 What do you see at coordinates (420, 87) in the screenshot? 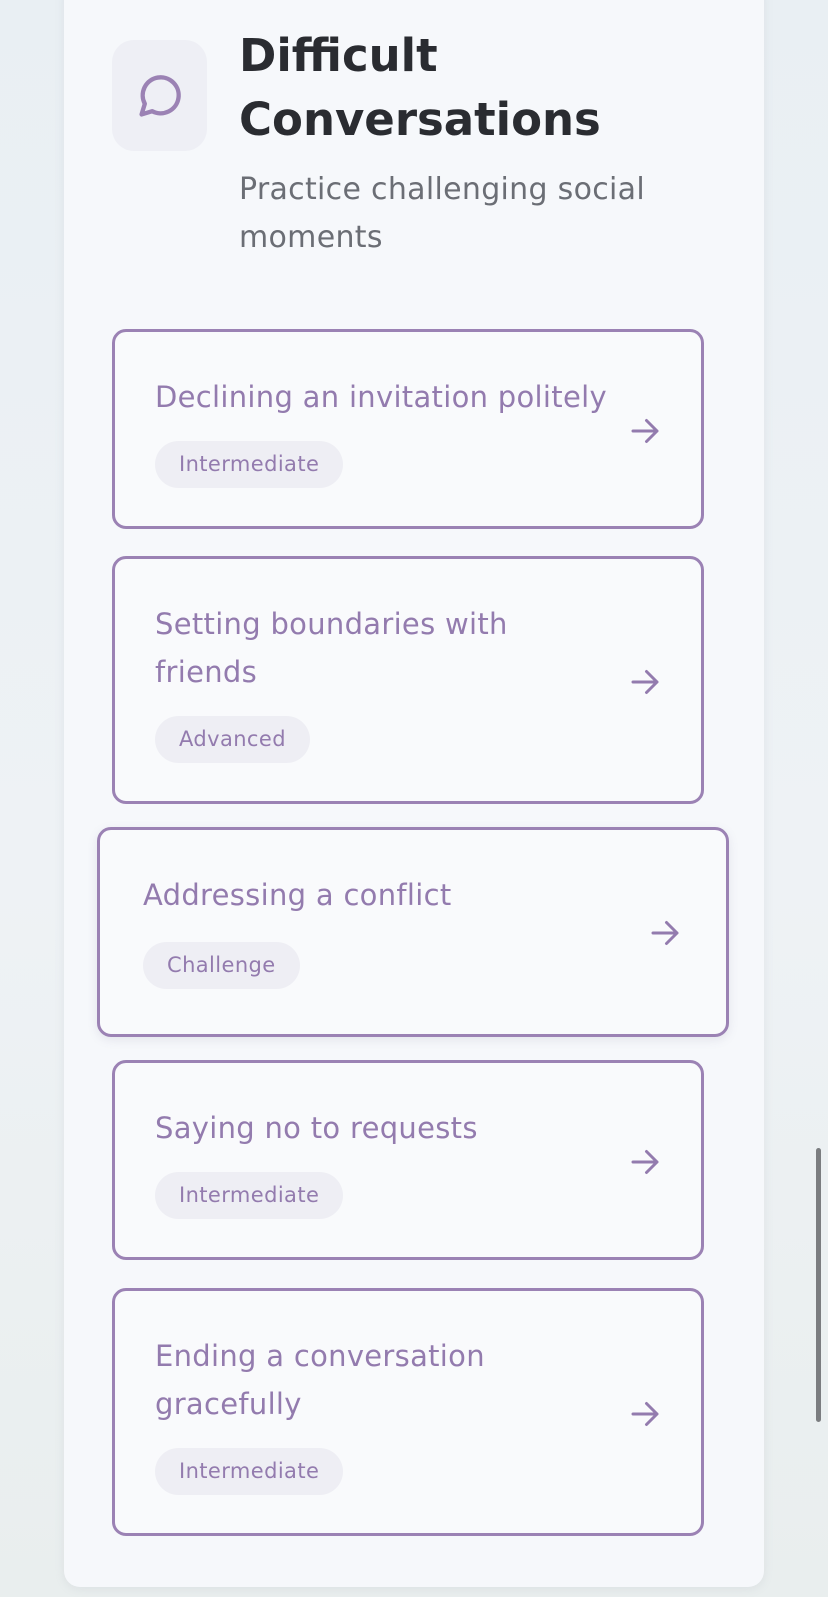
I see `section-title: Difficult Conversations` at bounding box center [420, 87].